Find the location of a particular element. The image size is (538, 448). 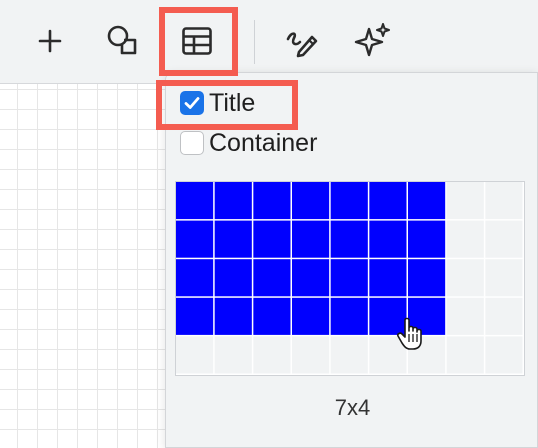

checkmark-icon is located at coordinates (192, 103).